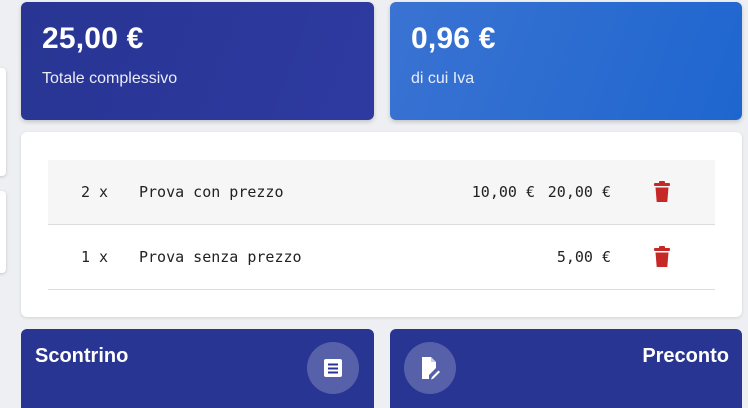 This screenshot has height=408, width=748. I want to click on order-line: 2 x Prova con prezzo 10,00 € 20,00 €, so click(381, 192).